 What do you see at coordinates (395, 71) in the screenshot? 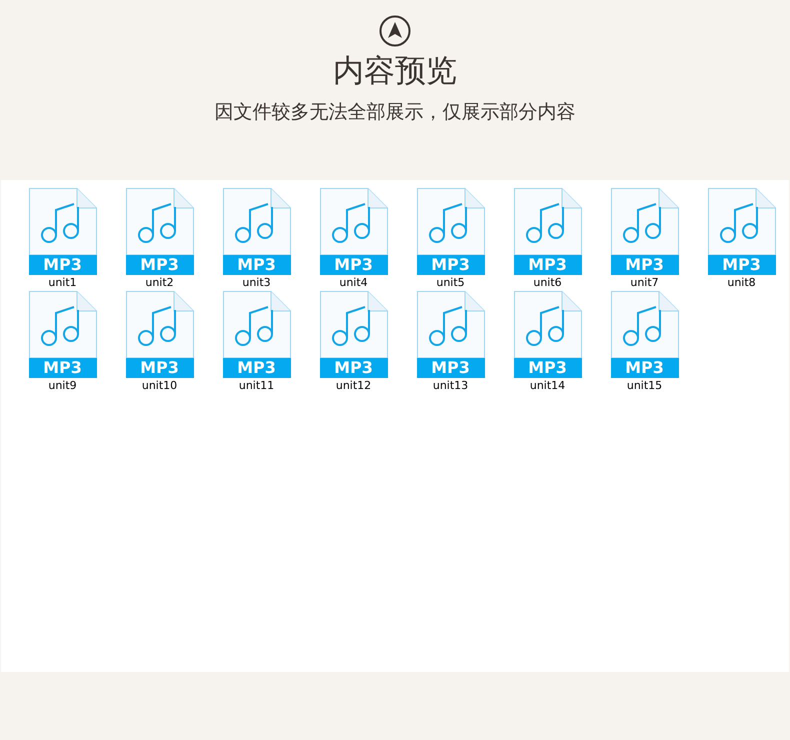
I see `section-title: 内容预览` at bounding box center [395, 71].